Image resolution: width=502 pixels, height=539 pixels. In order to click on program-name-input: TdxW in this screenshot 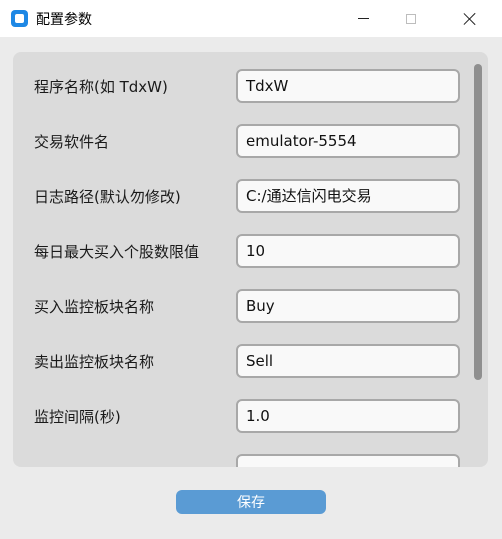, I will do `click(348, 86)`.